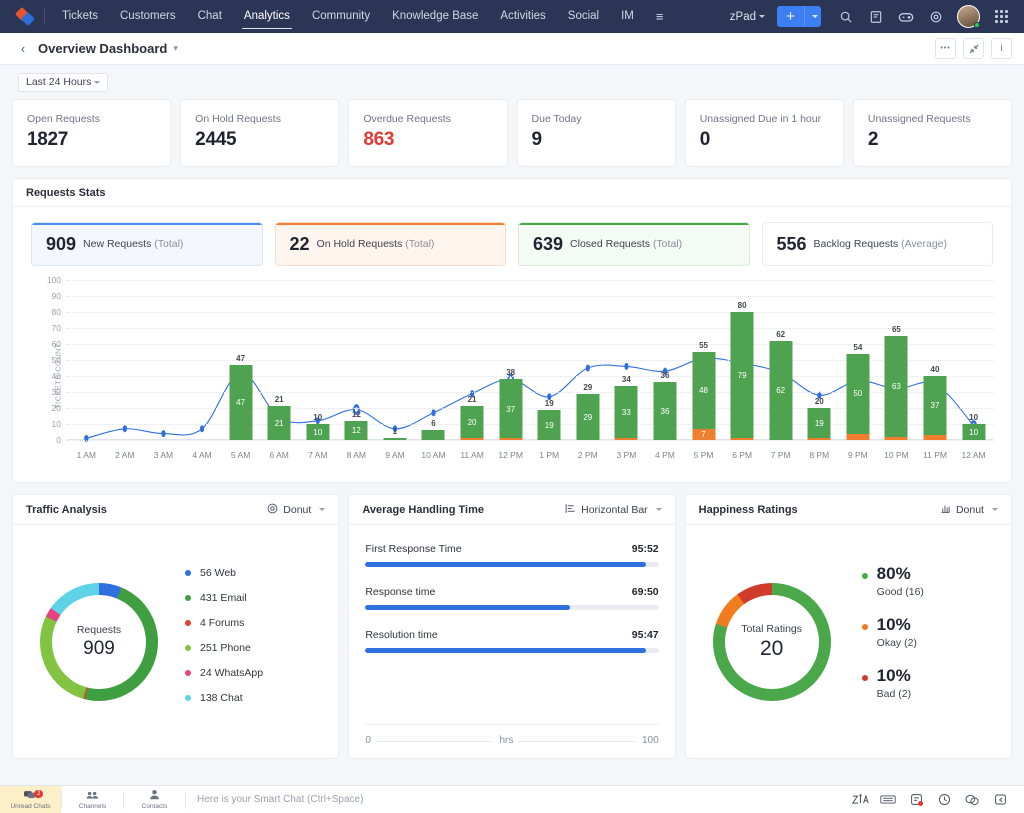 This screenshot has height=813, width=1024. What do you see at coordinates (395, 432) in the screenshot?
I see `bar-total-label: 1` at bounding box center [395, 432].